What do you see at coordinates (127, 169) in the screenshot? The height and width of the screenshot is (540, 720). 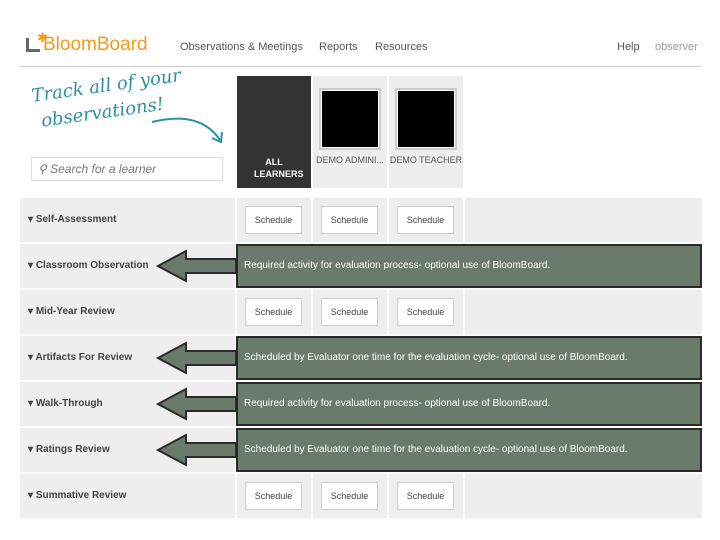 I see `search-learner-input: ⚲ Search for a learner` at bounding box center [127, 169].